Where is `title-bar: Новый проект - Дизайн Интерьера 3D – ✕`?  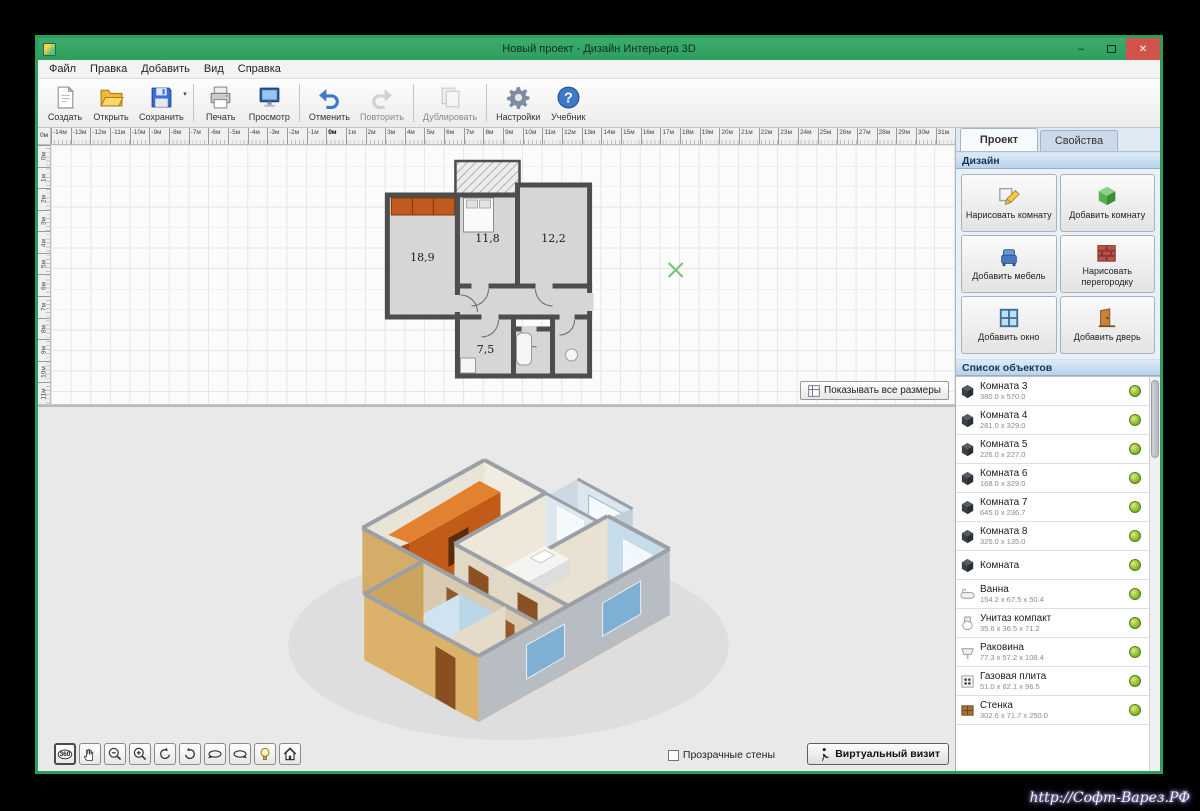 title-bar: Новый проект - Дизайн Интерьера 3D – ✕ is located at coordinates (599, 49).